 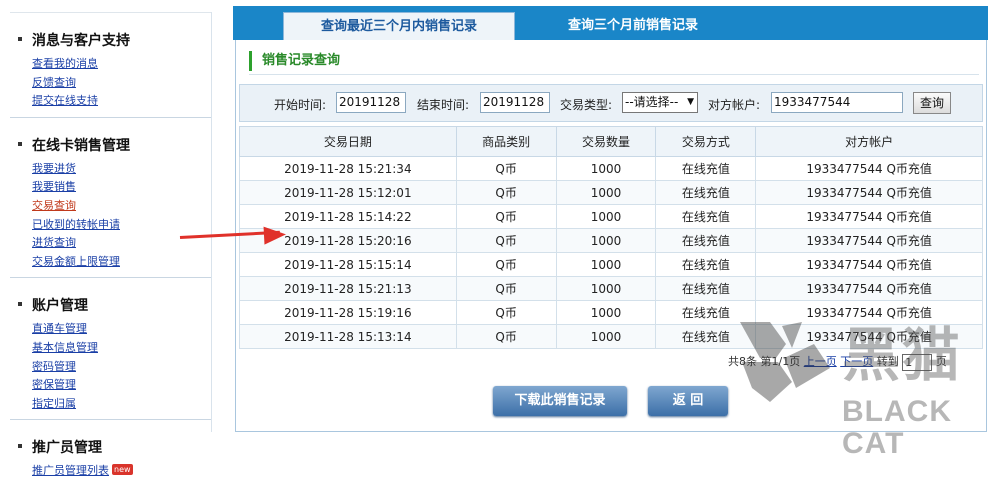 I want to click on next-page-link: 下一页, so click(x=856, y=361).